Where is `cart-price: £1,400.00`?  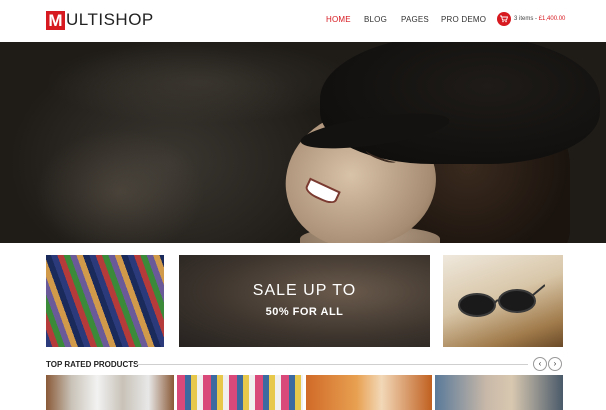
cart-price: £1,400.00 is located at coordinates (552, 19).